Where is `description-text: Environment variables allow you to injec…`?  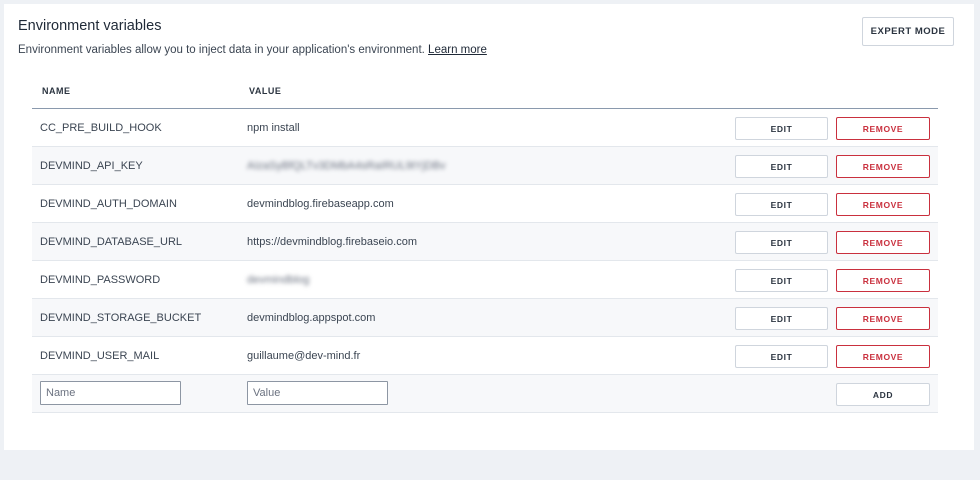 description-text: Environment variables allow you to injec… is located at coordinates (221, 50).